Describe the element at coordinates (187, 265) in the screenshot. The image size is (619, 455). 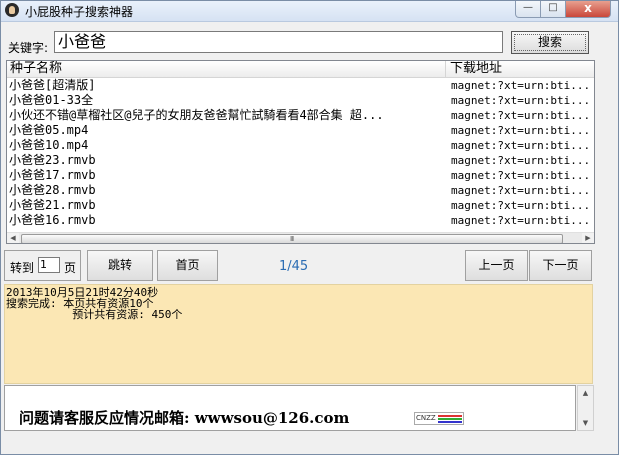
I see `first-page-button: 首页` at that location.